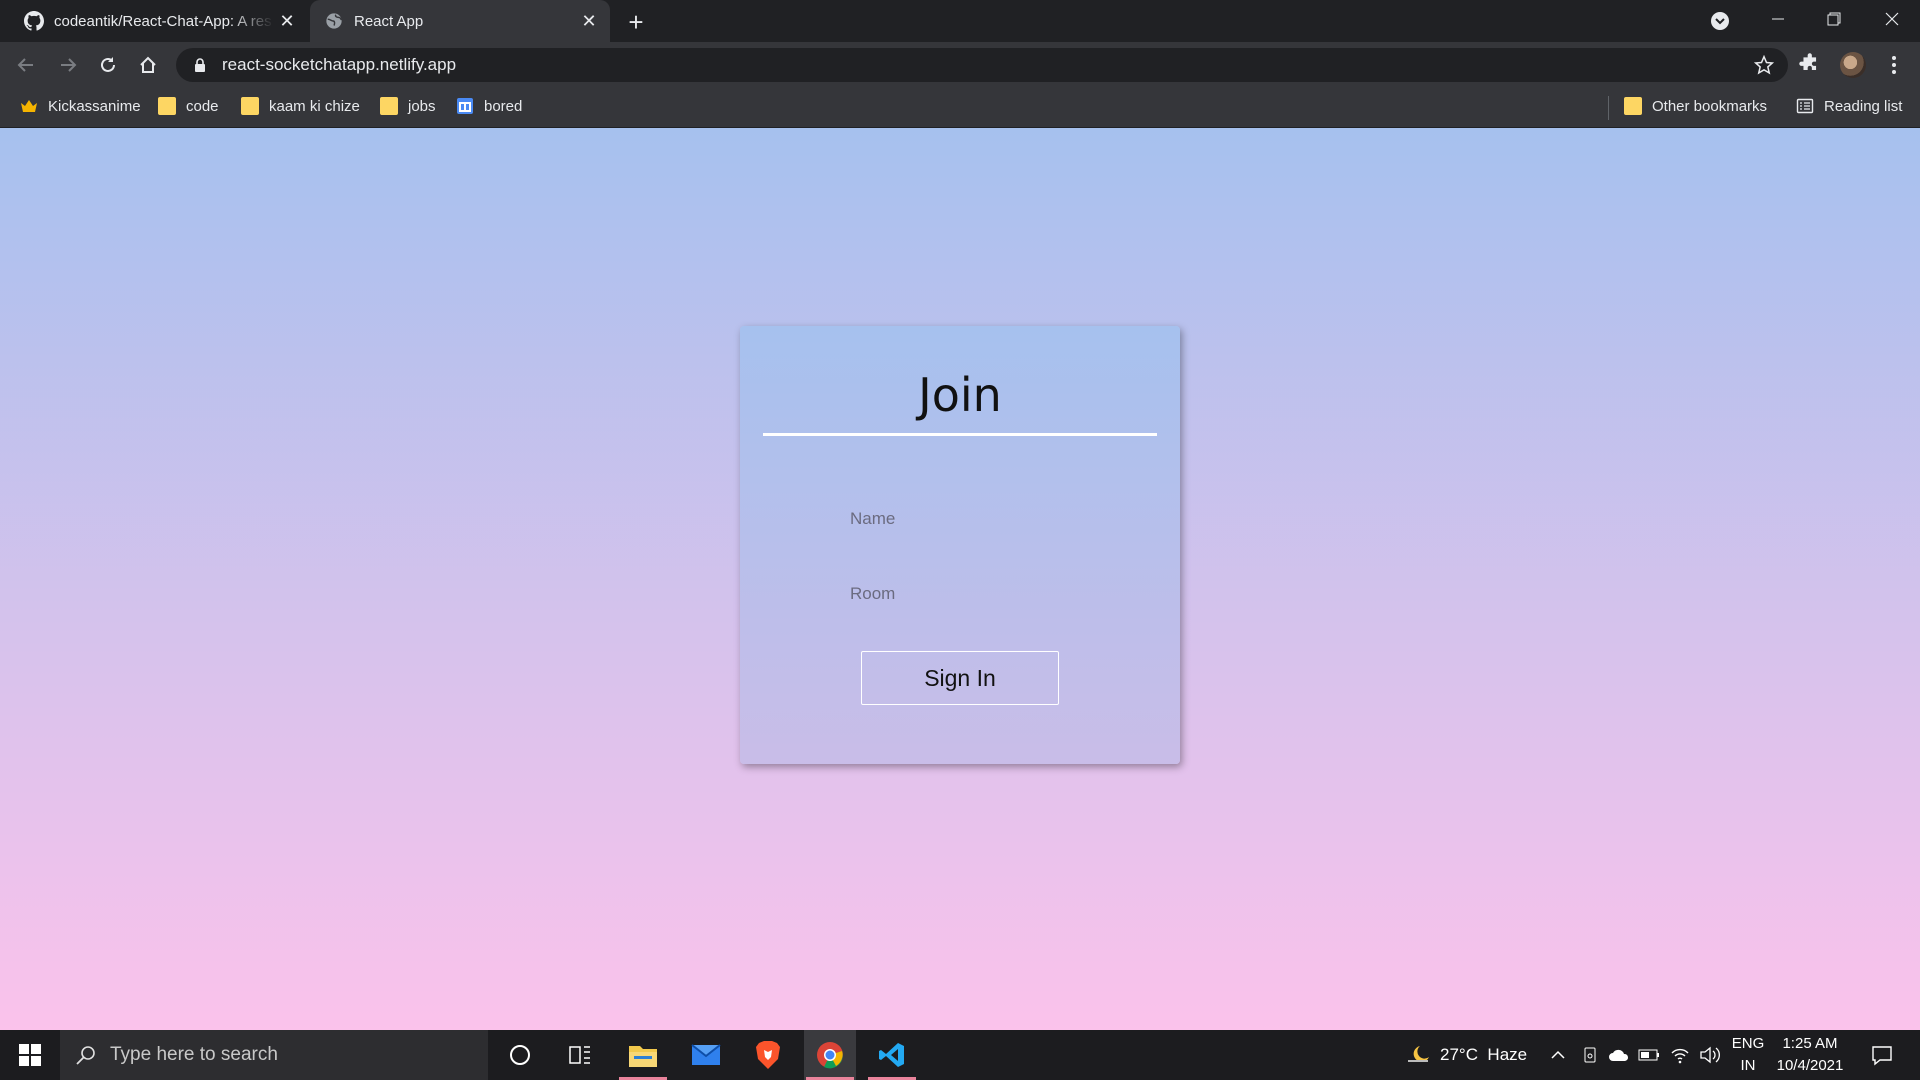  What do you see at coordinates (1619, 1055) in the screenshot?
I see `onedrive-cloud-icon` at bounding box center [1619, 1055].